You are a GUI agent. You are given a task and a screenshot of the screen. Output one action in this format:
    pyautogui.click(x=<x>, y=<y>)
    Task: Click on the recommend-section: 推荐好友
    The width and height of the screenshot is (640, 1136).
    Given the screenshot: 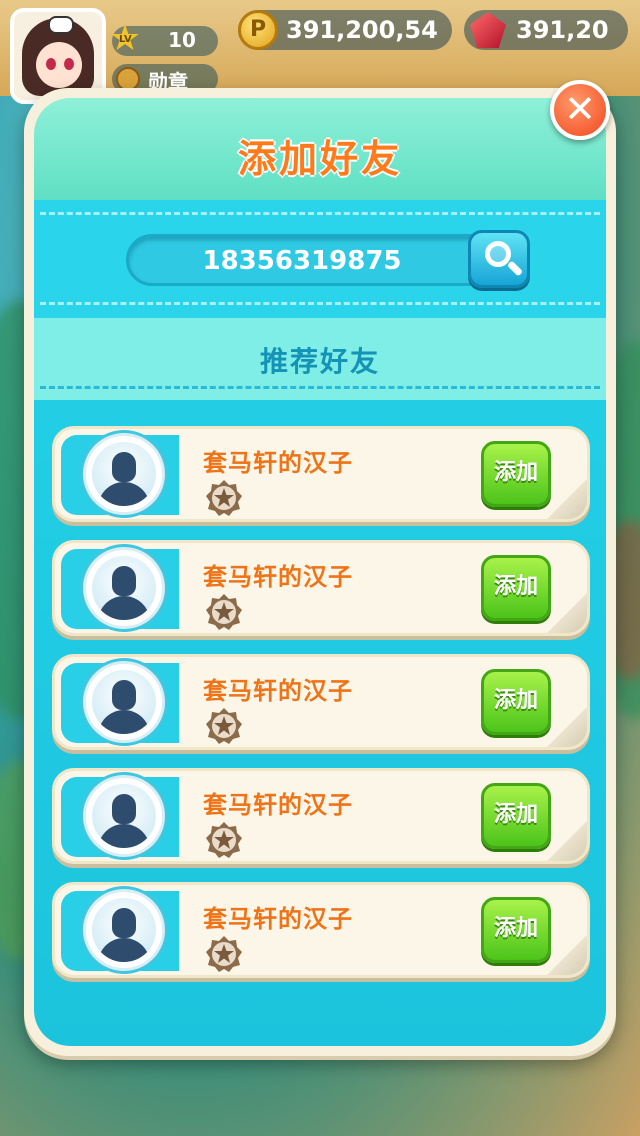 What is the action you would take?
    pyautogui.click(x=320, y=359)
    